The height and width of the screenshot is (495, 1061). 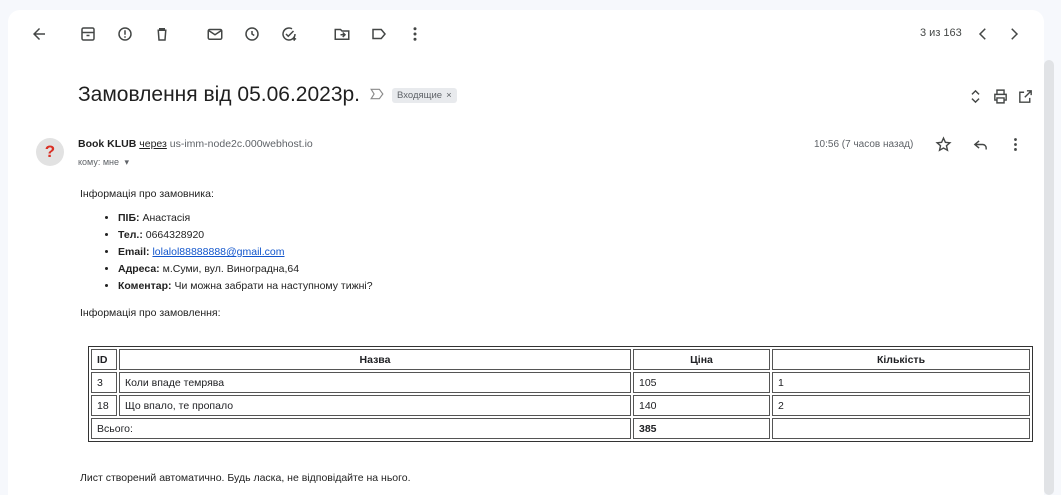 I want to click on header-price: Ціна, so click(x=701, y=359).